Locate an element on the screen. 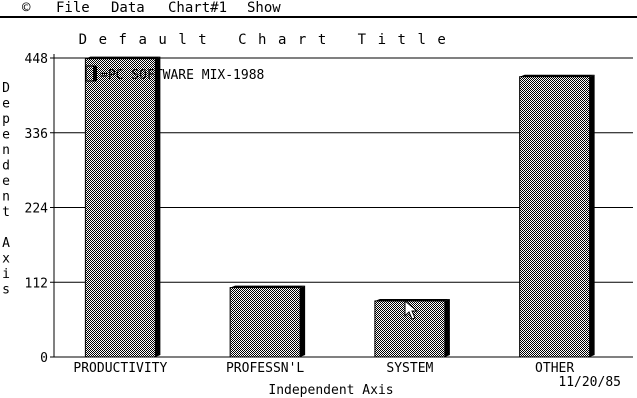  chart-title: Default Chart Title is located at coordinates (268, 40).